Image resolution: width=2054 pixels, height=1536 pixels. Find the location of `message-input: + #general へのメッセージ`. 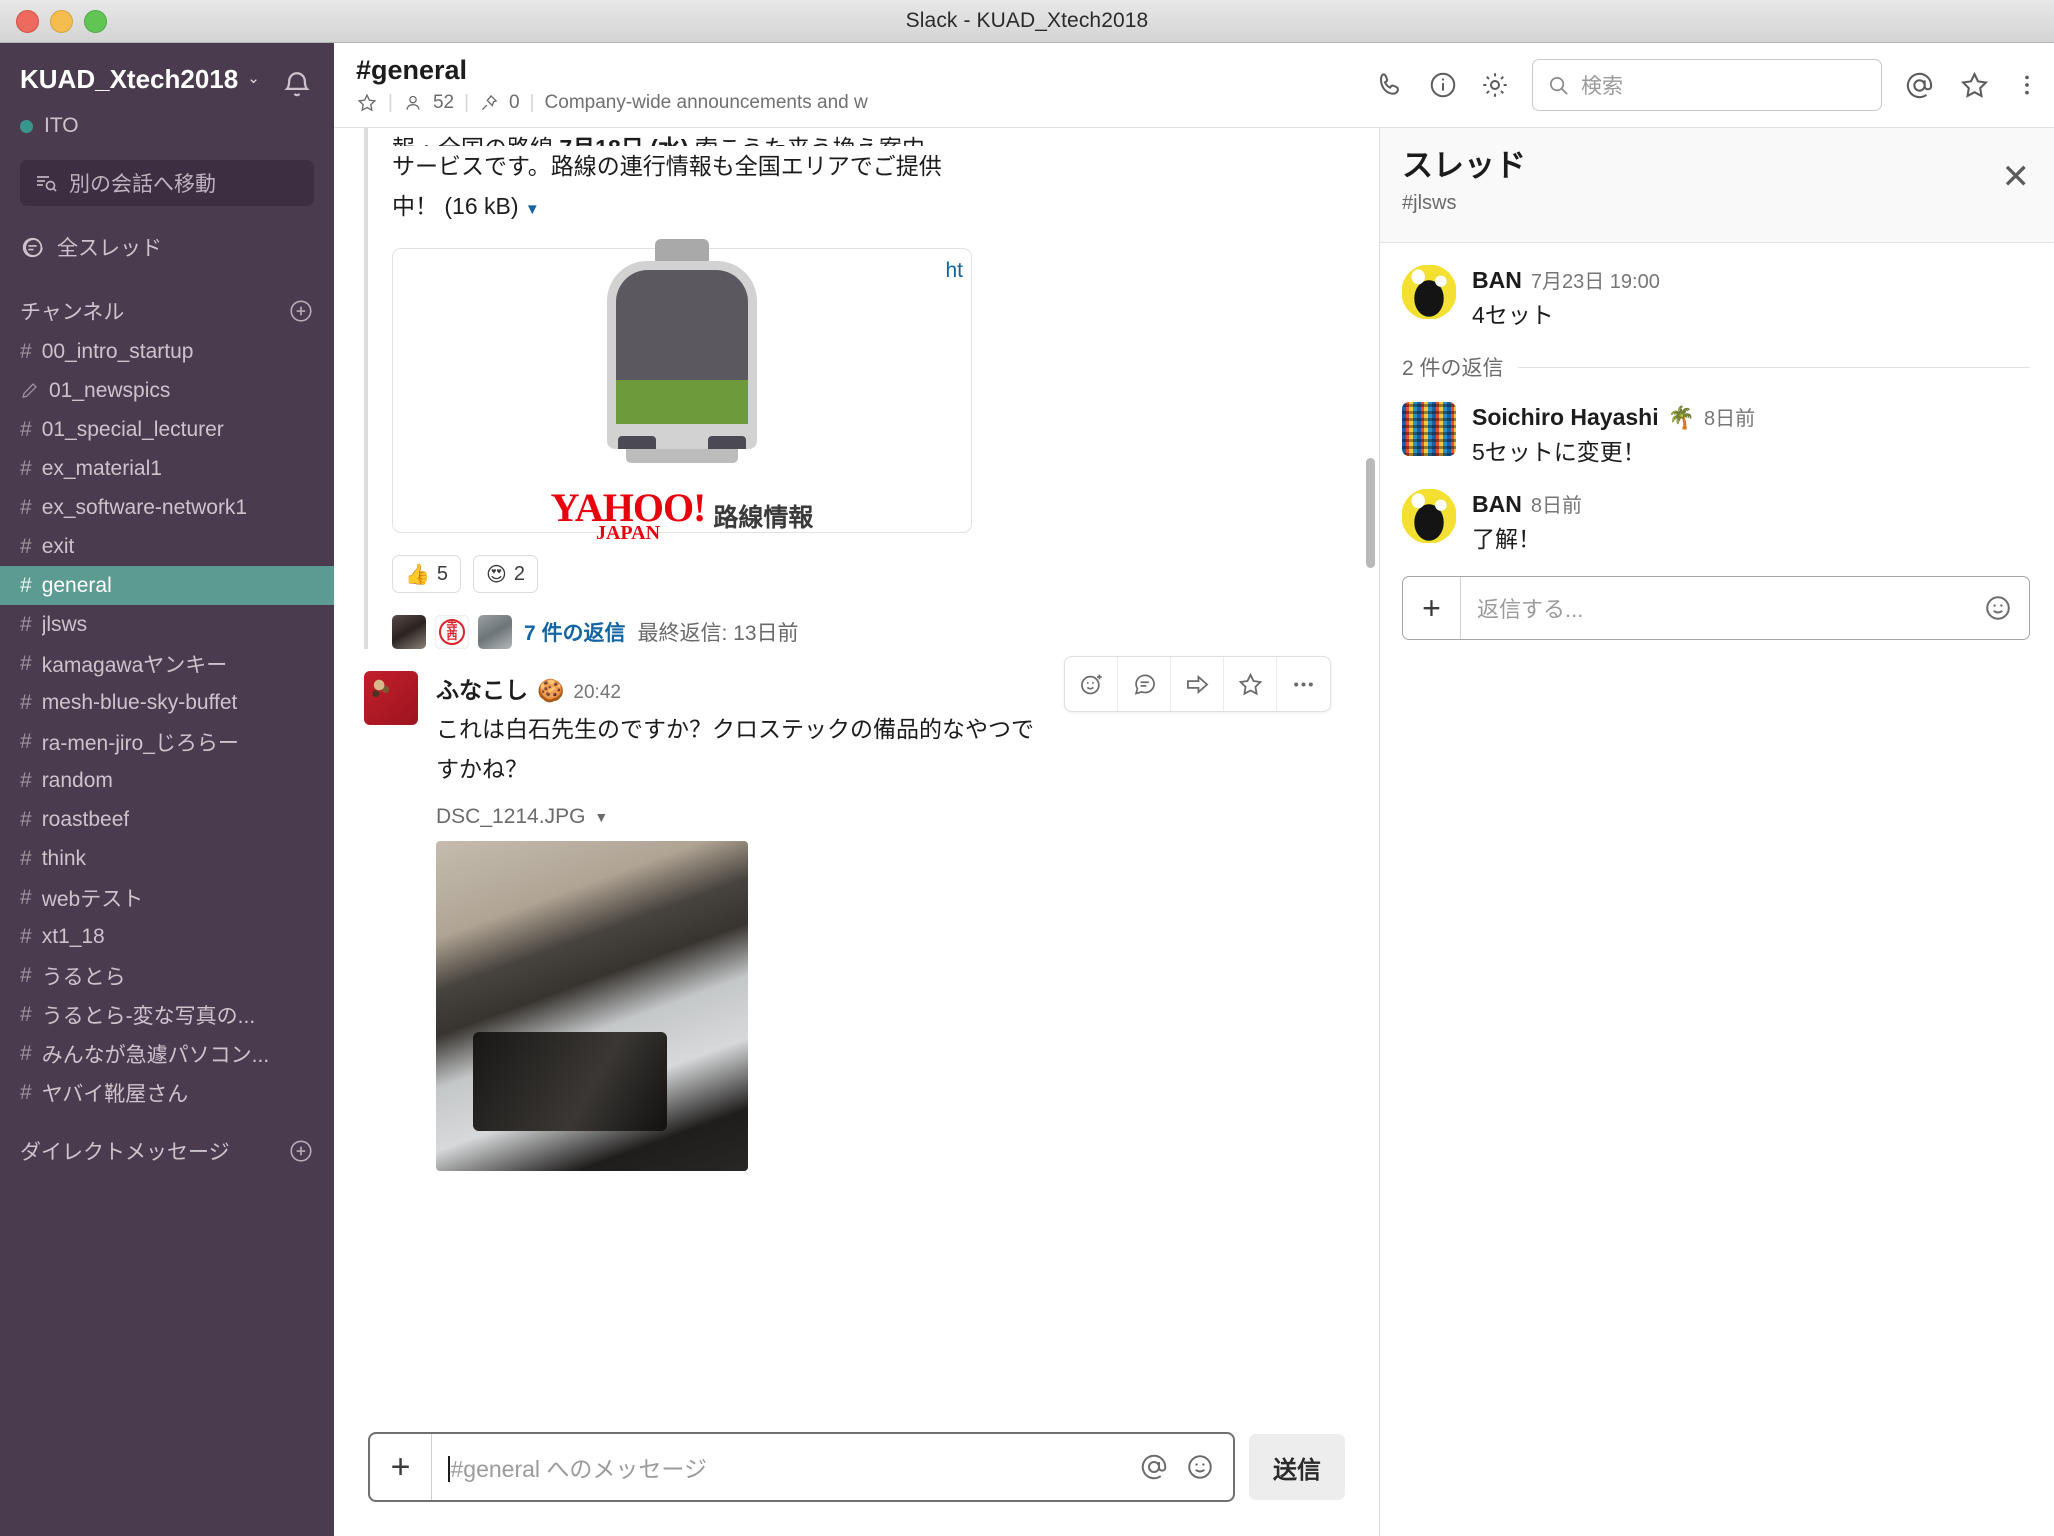

message-input: + #general へのメッセージ is located at coordinates (801, 1467).